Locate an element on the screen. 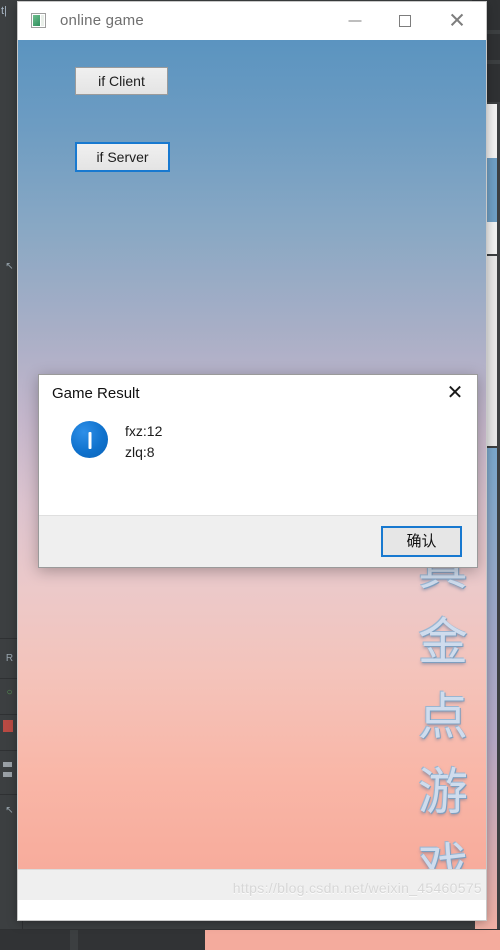 This screenshot has height=950, width=500. cursor-arrow-icon: ↖ is located at coordinates (9, 266).